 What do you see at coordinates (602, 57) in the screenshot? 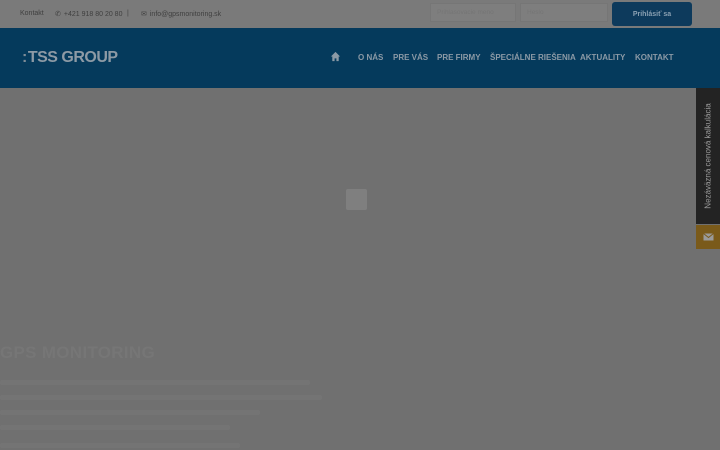
I see `nav-aktuality: AKTUALITY` at bounding box center [602, 57].